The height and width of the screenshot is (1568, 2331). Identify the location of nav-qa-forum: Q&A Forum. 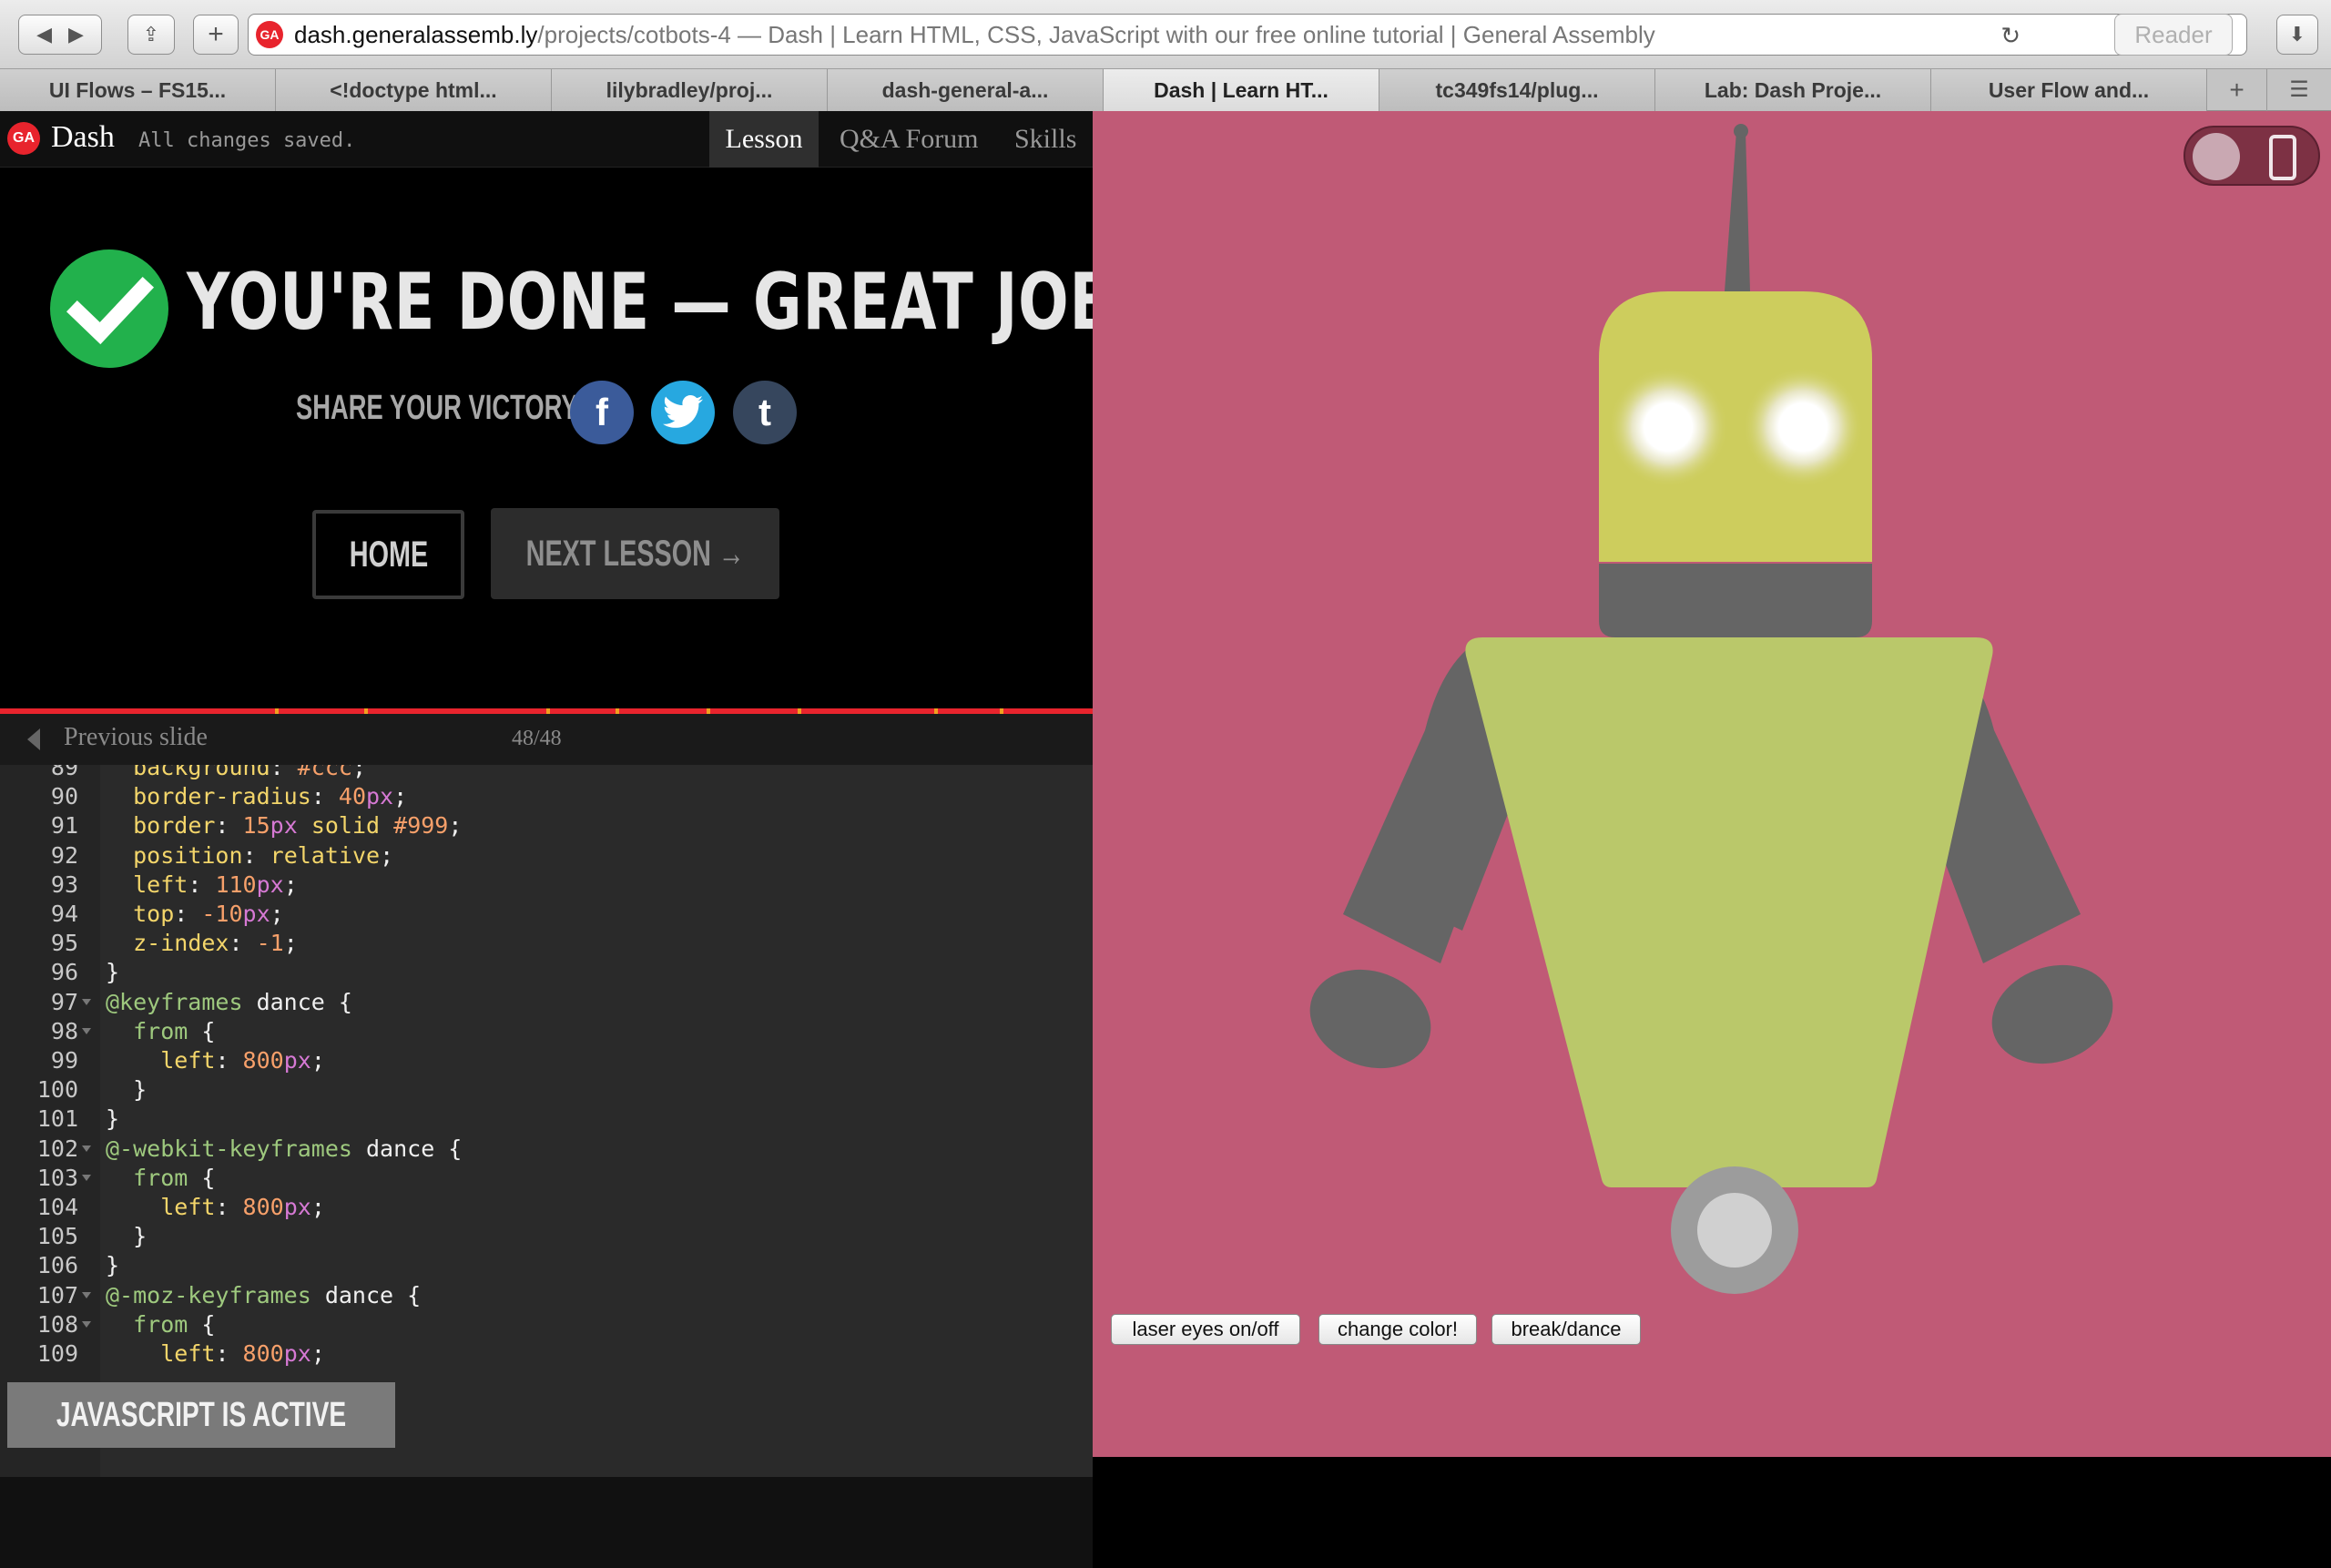
(909, 139).